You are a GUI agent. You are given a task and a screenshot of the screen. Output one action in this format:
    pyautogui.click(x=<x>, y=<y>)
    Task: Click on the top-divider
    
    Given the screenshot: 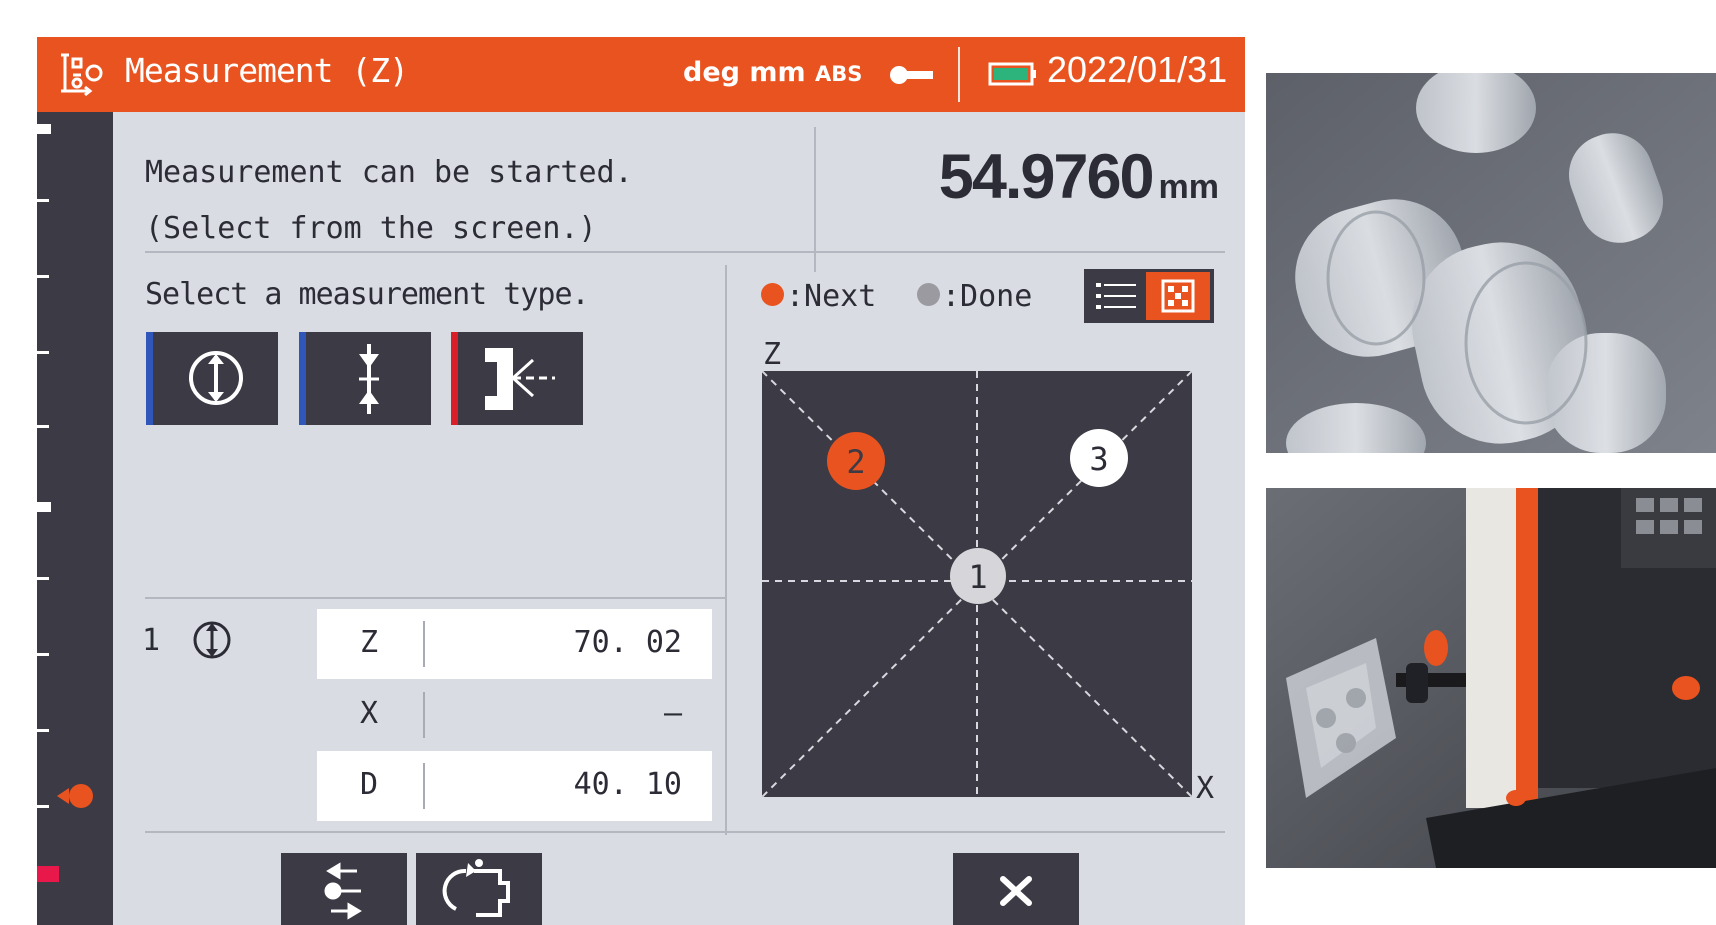 What is the action you would take?
    pyautogui.click(x=685, y=252)
    